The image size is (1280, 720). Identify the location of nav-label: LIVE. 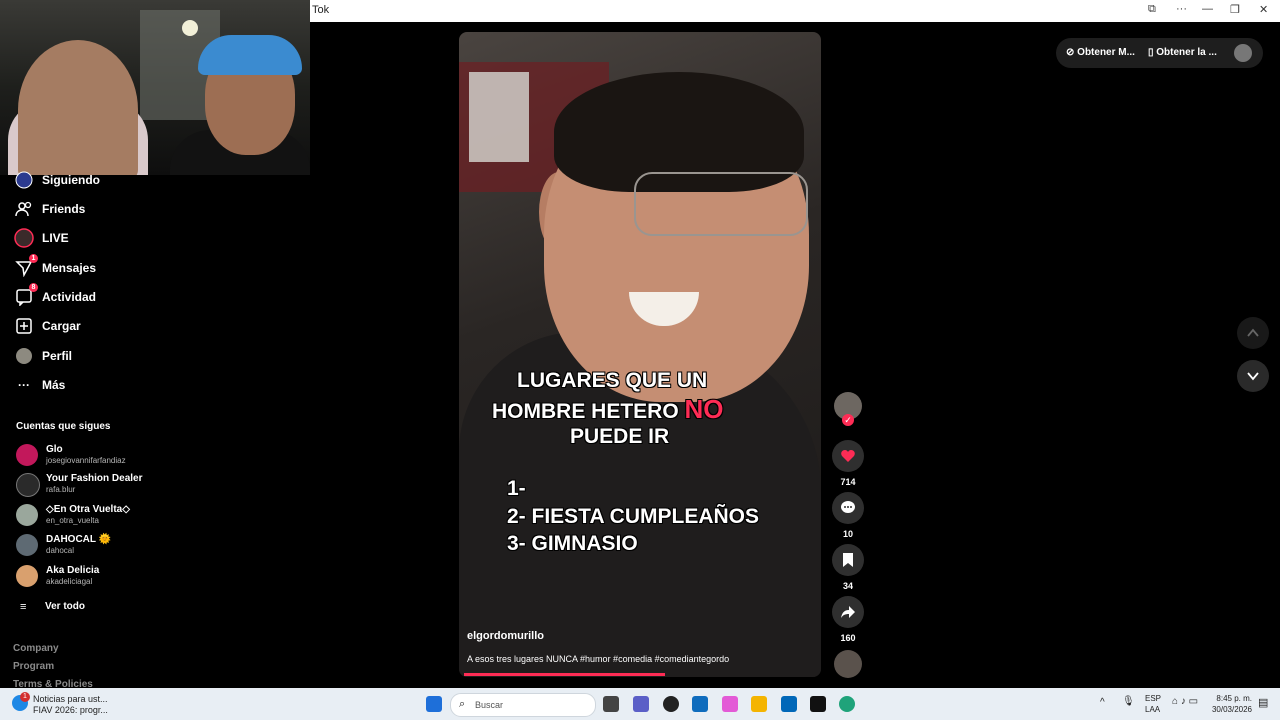
(55, 238).